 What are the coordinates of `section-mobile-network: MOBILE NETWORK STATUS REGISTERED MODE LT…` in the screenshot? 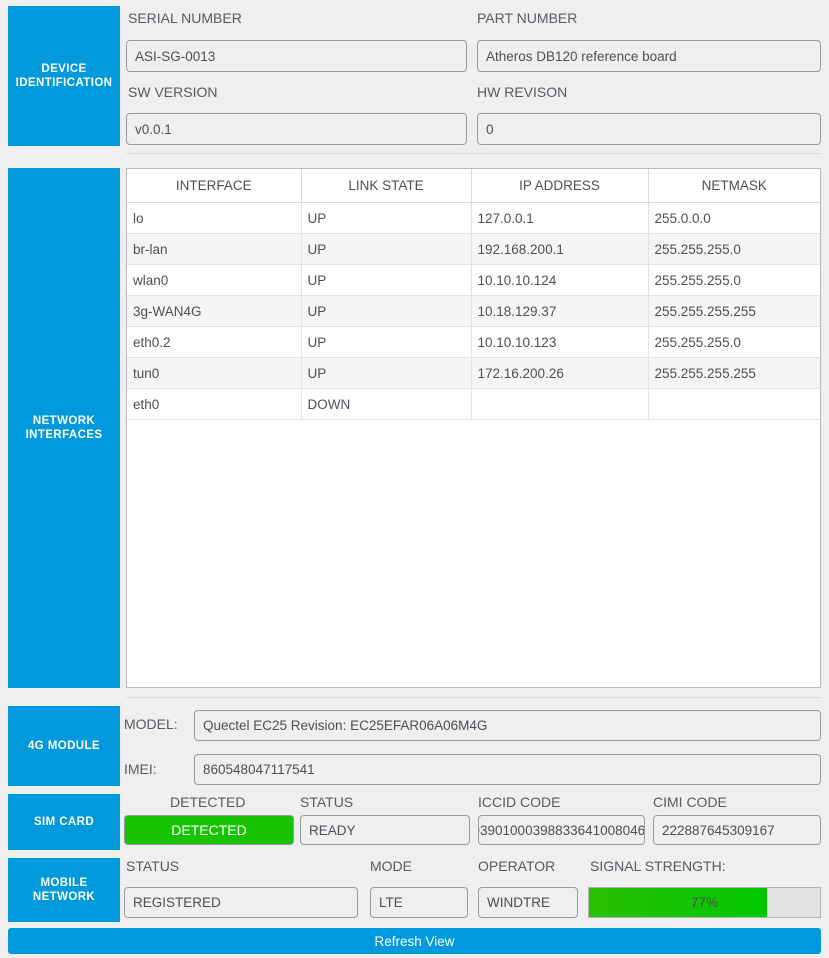 It's located at (414, 890).